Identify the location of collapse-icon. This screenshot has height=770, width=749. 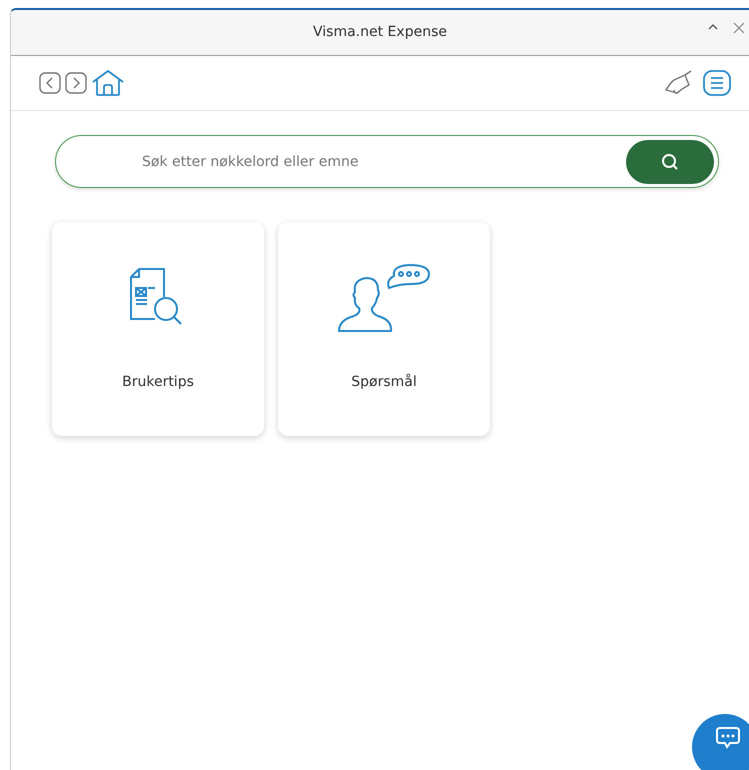
(713, 27).